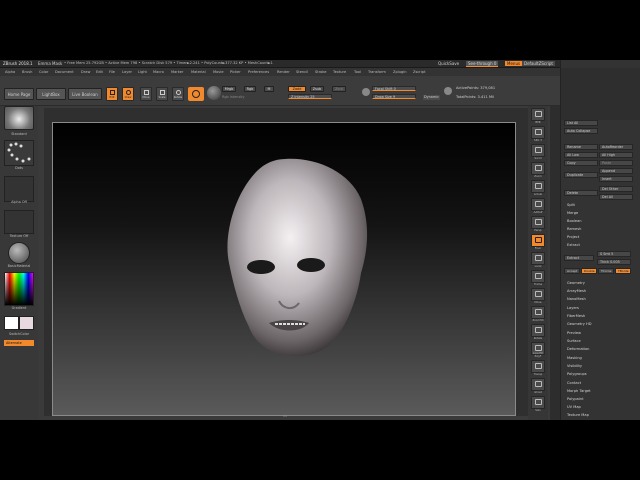  Describe the element at coordinates (233, 97) in the screenshot. I see `rgb-intensity-slider: Rgb Intensity` at that location.